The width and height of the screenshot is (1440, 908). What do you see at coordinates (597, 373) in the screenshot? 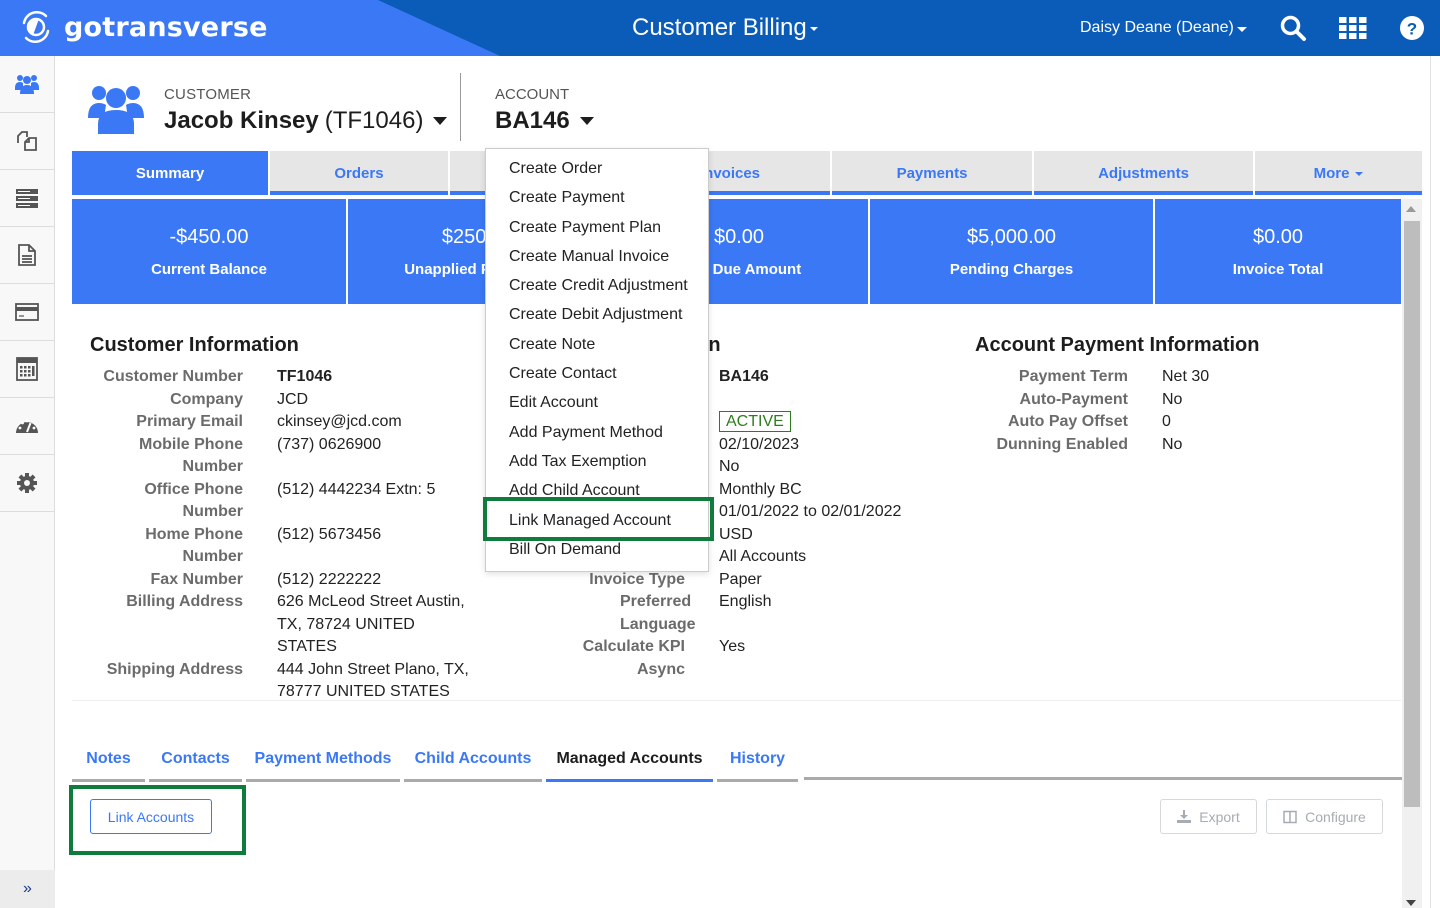
I see `menu-item-create-contact: Create Contact` at bounding box center [597, 373].